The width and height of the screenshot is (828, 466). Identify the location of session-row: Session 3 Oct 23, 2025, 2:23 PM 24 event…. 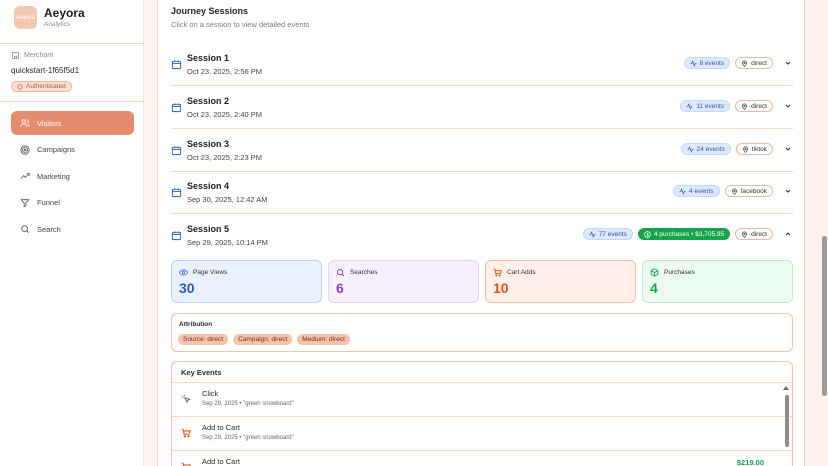
(482, 150).